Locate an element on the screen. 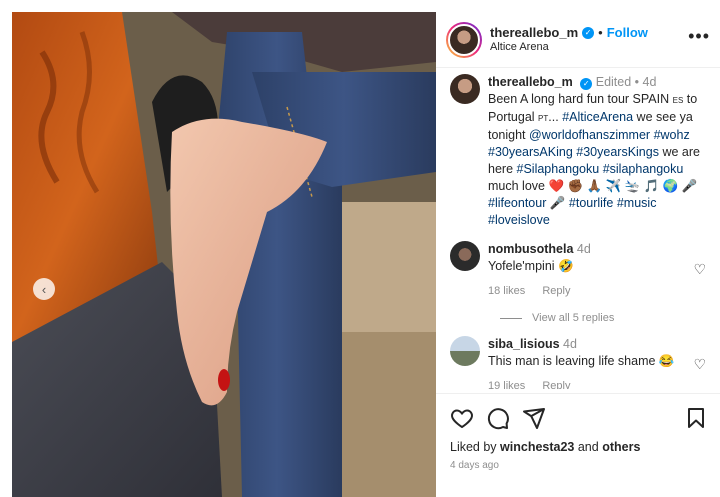  post-location: Altice Arena is located at coordinates (569, 48).